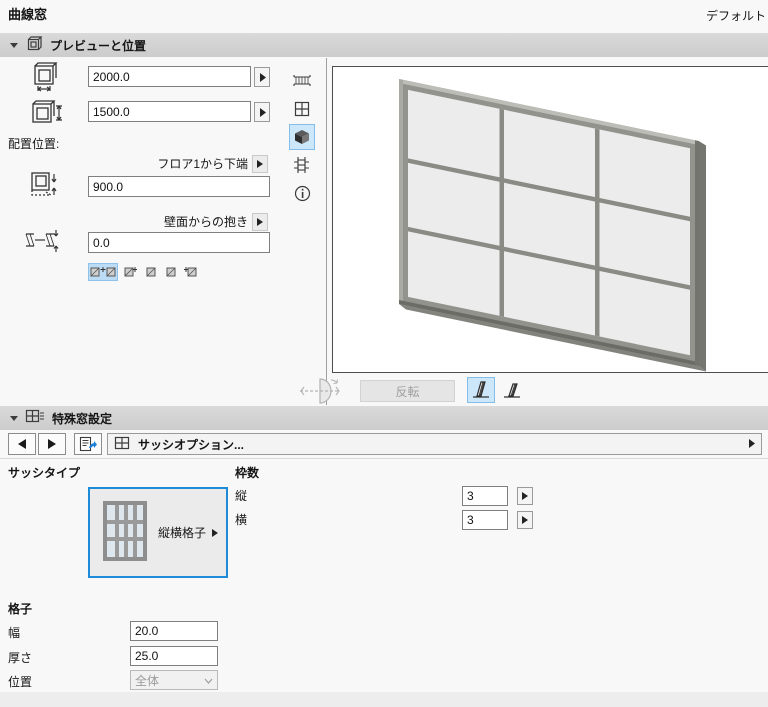  I want to click on section-view-button, so click(302, 165).